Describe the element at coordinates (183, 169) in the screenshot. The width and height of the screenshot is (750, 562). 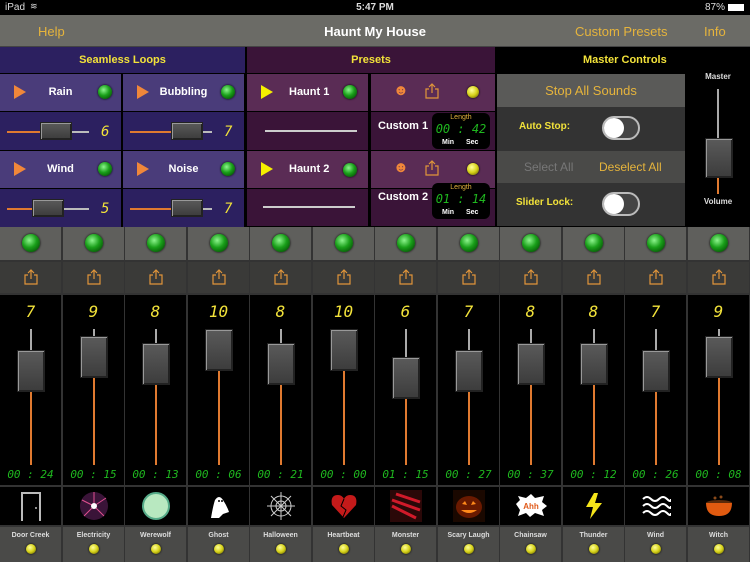
I see `loop-noise: Noise` at that location.